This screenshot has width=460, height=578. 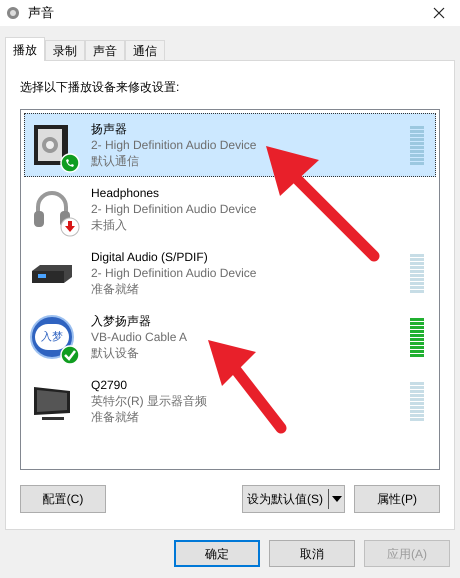 What do you see at coordinates (100, 87) in the screenshot?
I see `instruction-text: 选择以下播放设备来修改设置:` at bounding box center [100, 87].